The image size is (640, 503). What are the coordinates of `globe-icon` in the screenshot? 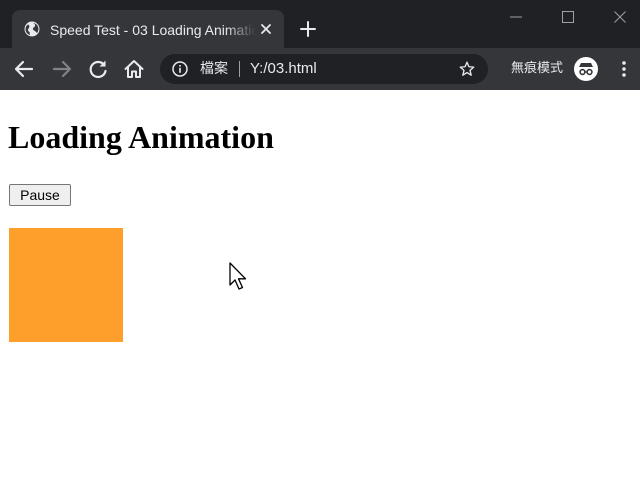 It's located at (32, 29).